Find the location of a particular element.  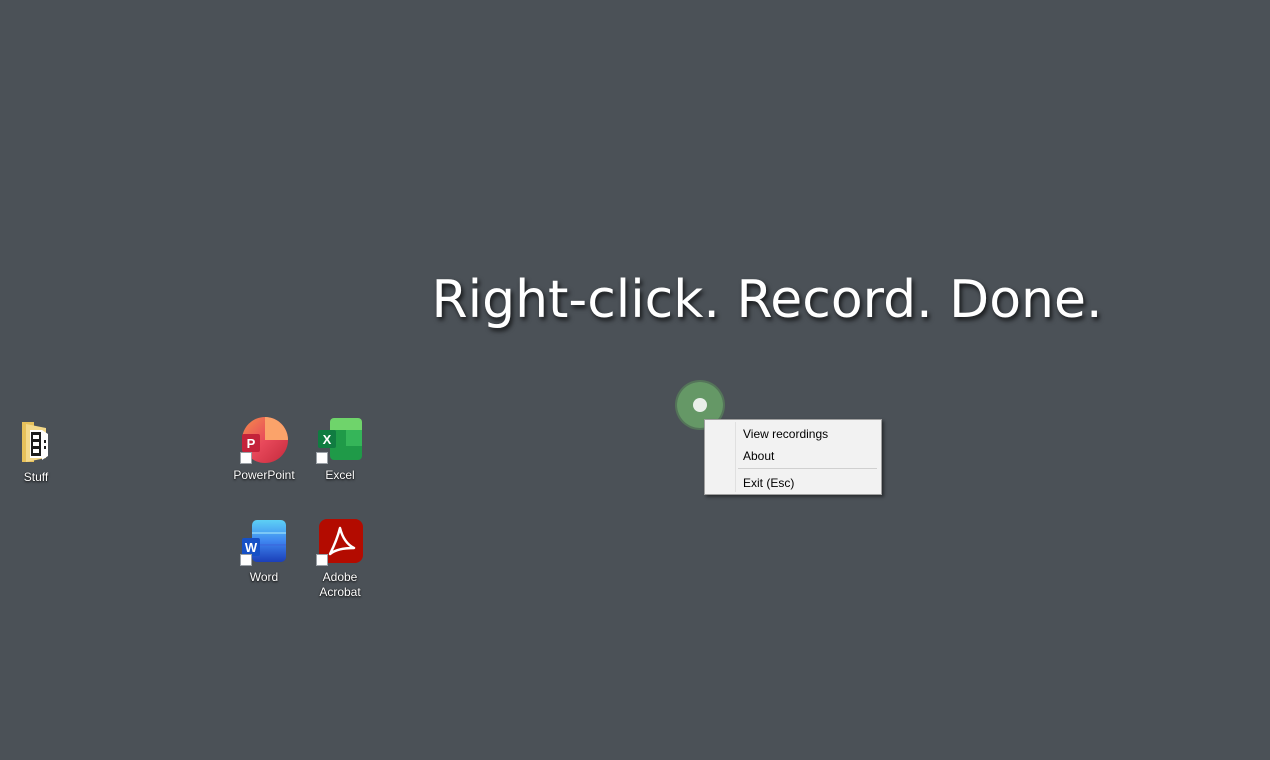

svg-text: X is located at coordinates (327, 439).